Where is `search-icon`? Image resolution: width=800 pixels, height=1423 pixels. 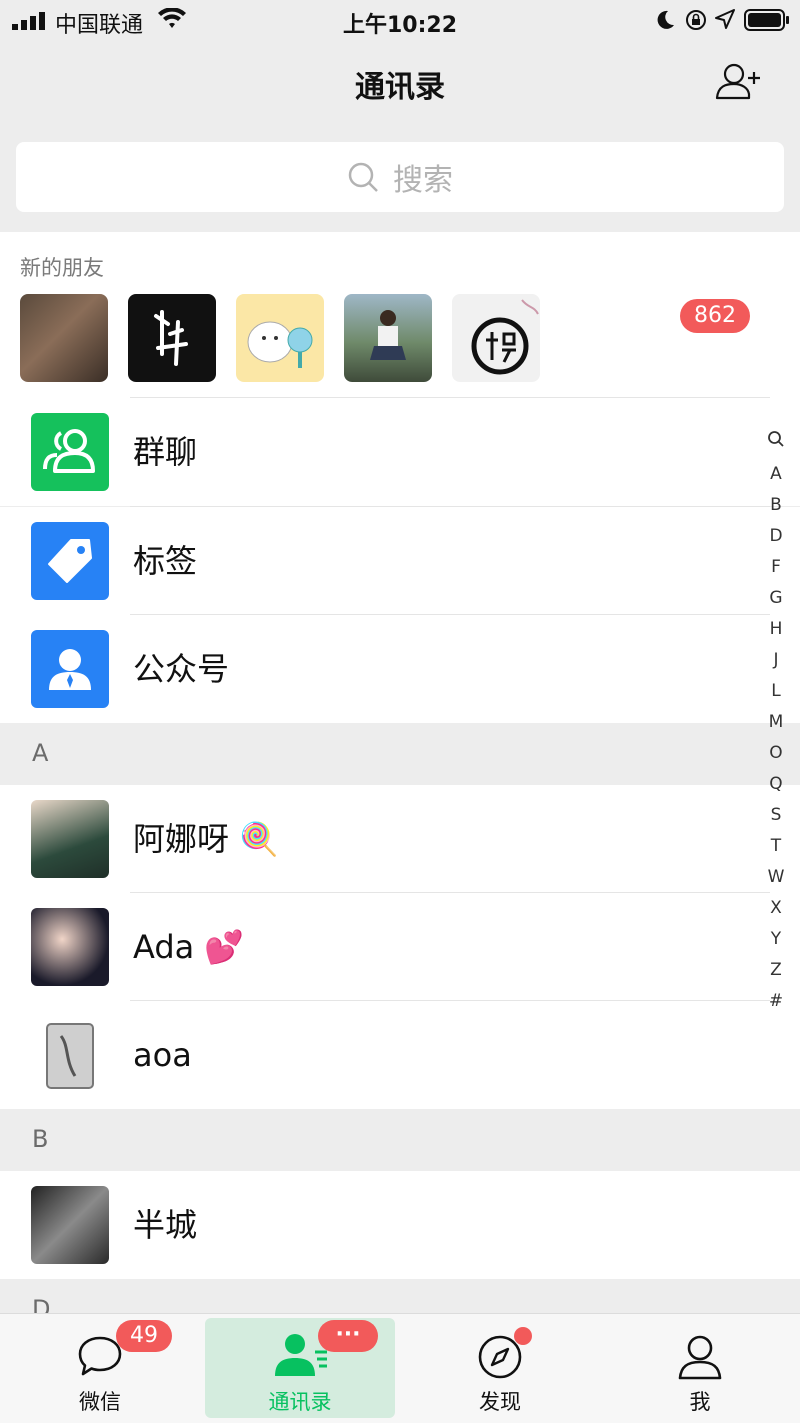 search-icon is located at coordinates (363, 177).